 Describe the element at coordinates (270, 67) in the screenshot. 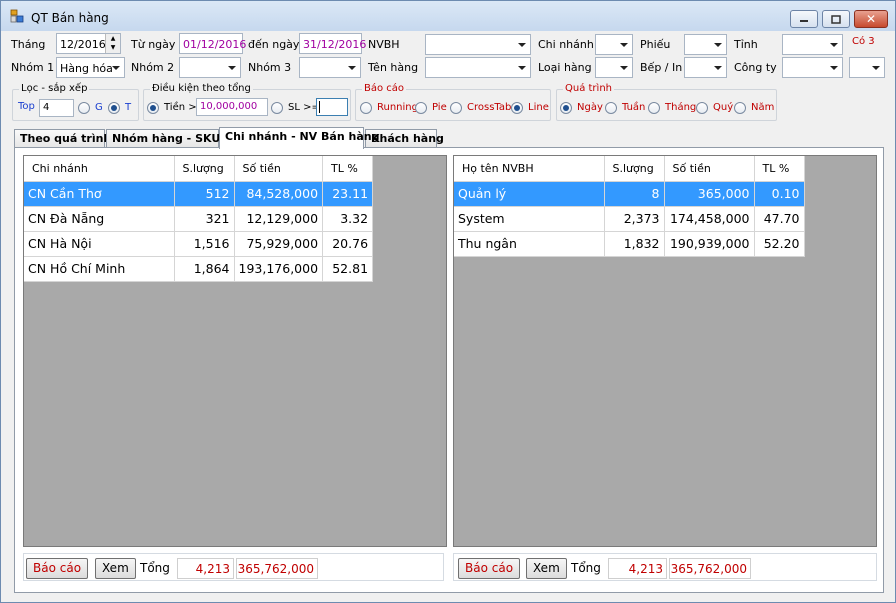

I see `nhom3-label: Nhóm 3` at that location.